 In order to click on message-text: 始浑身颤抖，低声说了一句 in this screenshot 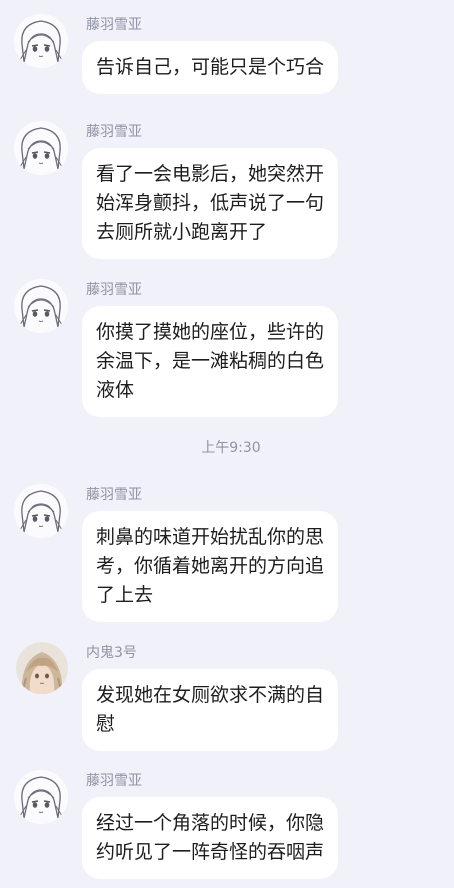, I will do `click(210, 203)`.